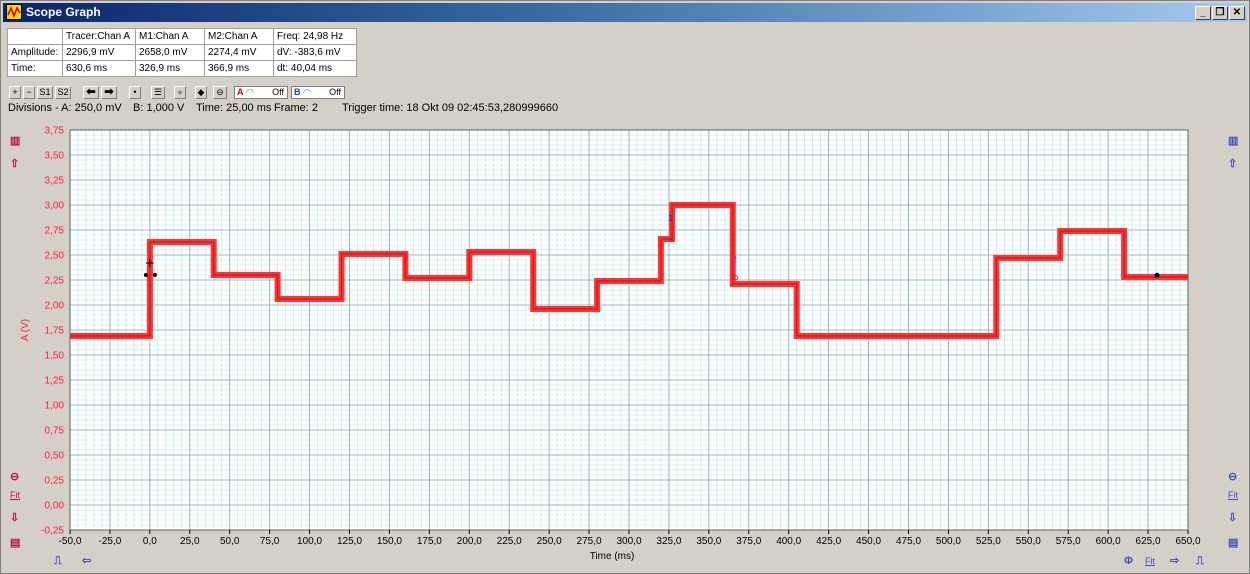  I want to click on y-tick-label: 1,75, so click(55, 331).